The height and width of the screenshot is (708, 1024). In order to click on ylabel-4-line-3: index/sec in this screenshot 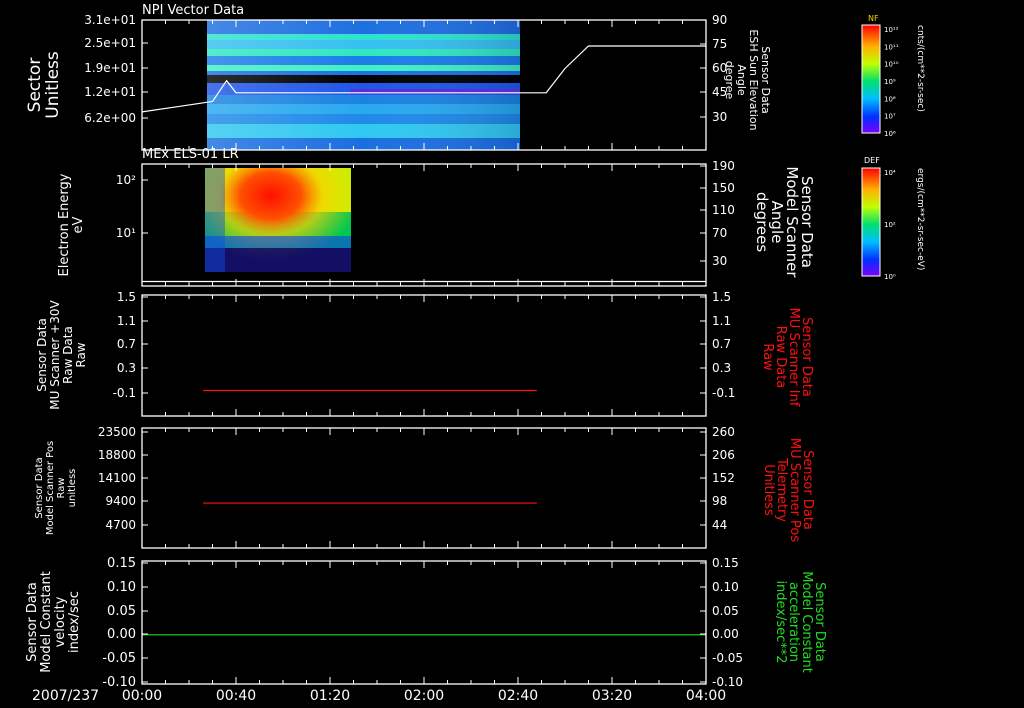, I will do `click(74, 622)`.